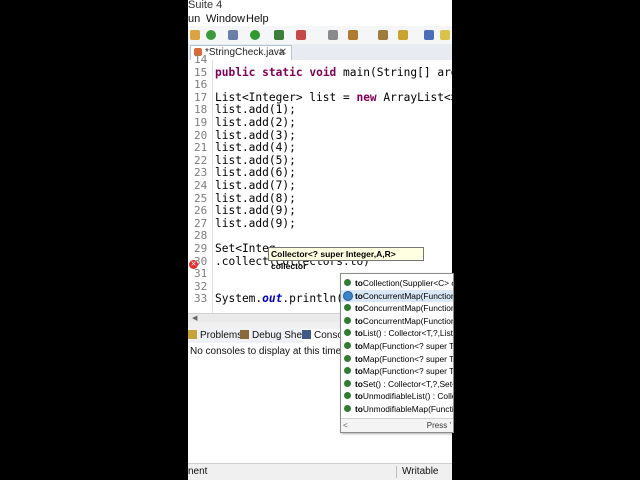  Describe the element at coordinates (201, 236) in the screenshot. I see `line-number: 28` at that location.